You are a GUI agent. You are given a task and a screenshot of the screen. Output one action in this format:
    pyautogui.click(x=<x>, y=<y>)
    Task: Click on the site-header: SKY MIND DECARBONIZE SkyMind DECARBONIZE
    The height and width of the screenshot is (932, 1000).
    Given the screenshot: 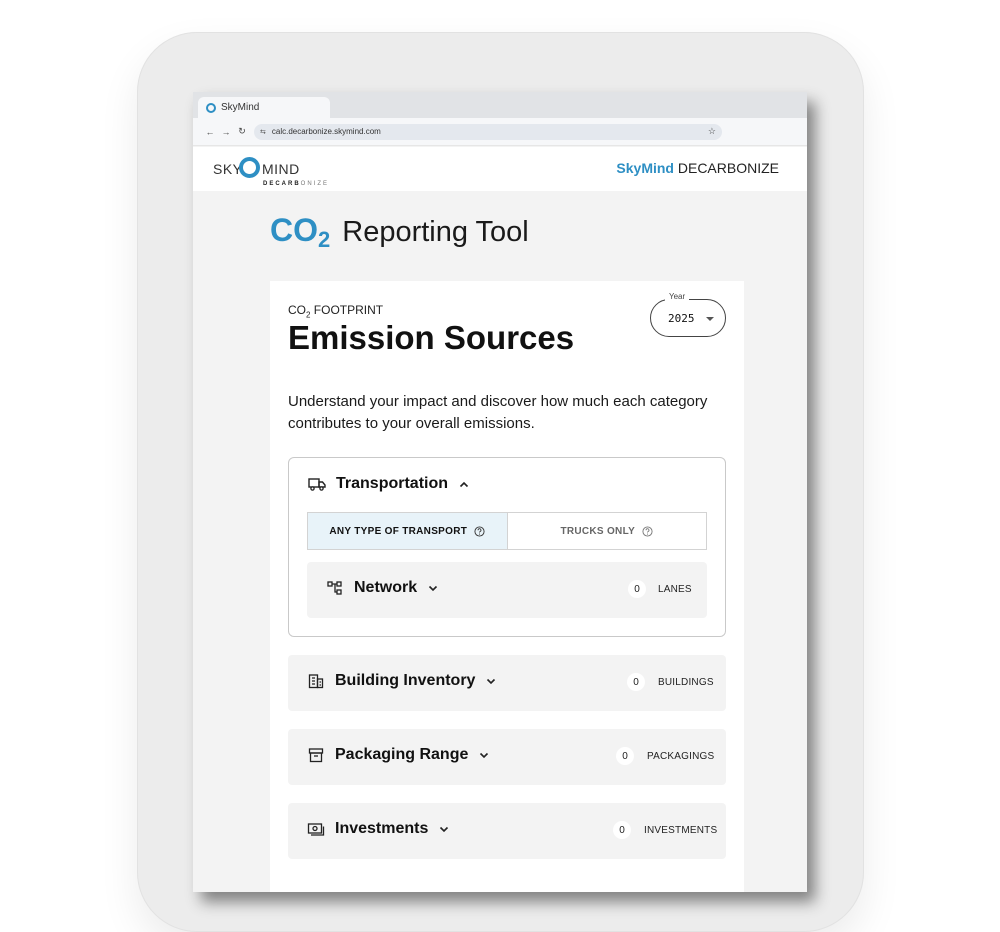 What is the action you would take?
    pyautogui.click(x=500, y=169)
    